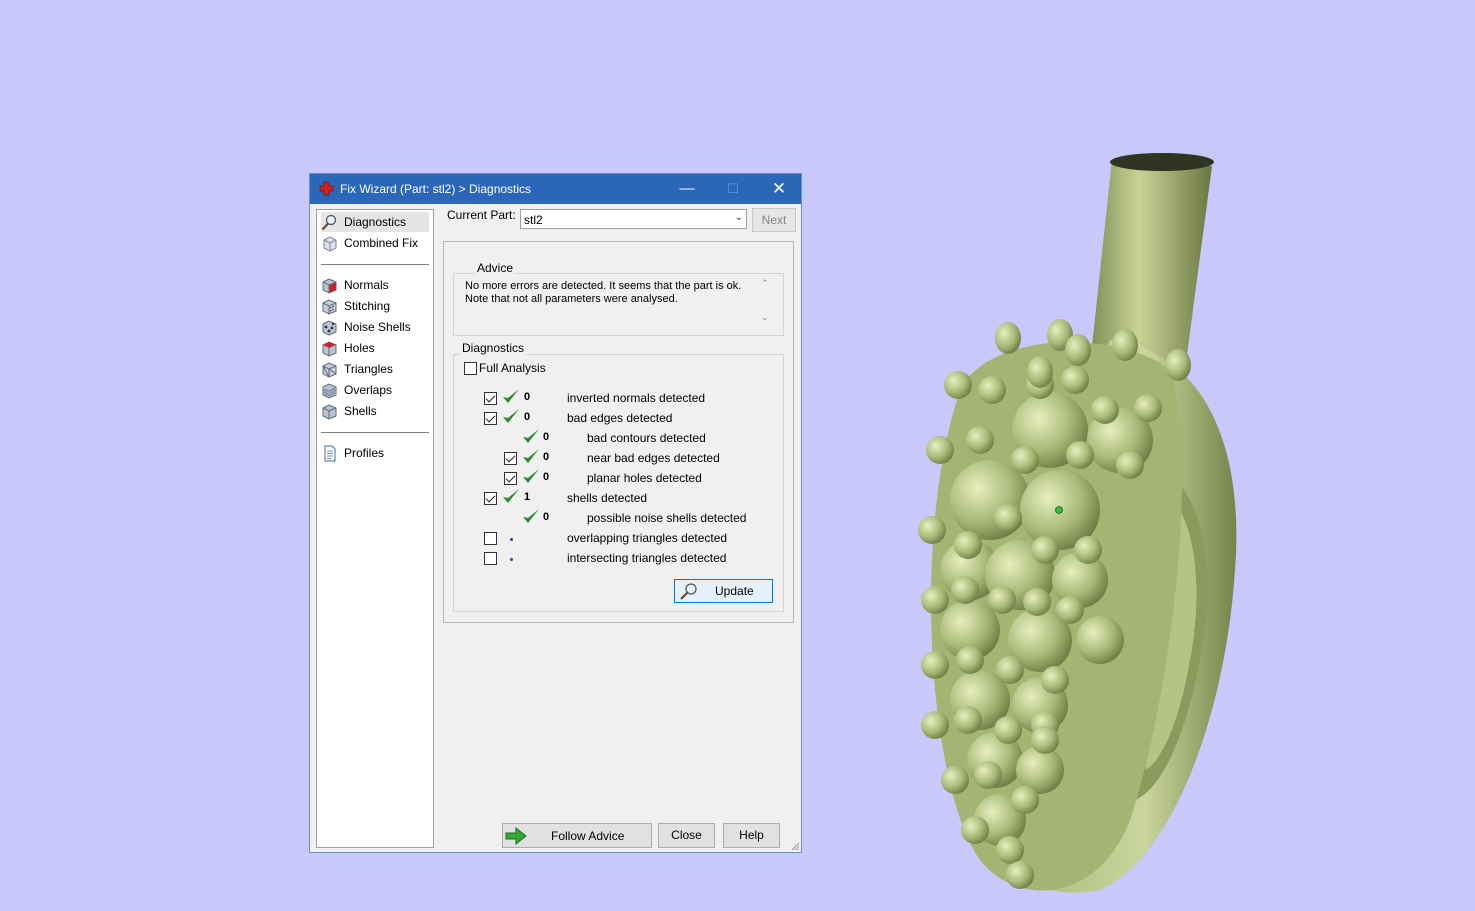 This screenshot has height=911, width=1475. I want to click on chevron-down-icon: ⌄, so click(738, 217).